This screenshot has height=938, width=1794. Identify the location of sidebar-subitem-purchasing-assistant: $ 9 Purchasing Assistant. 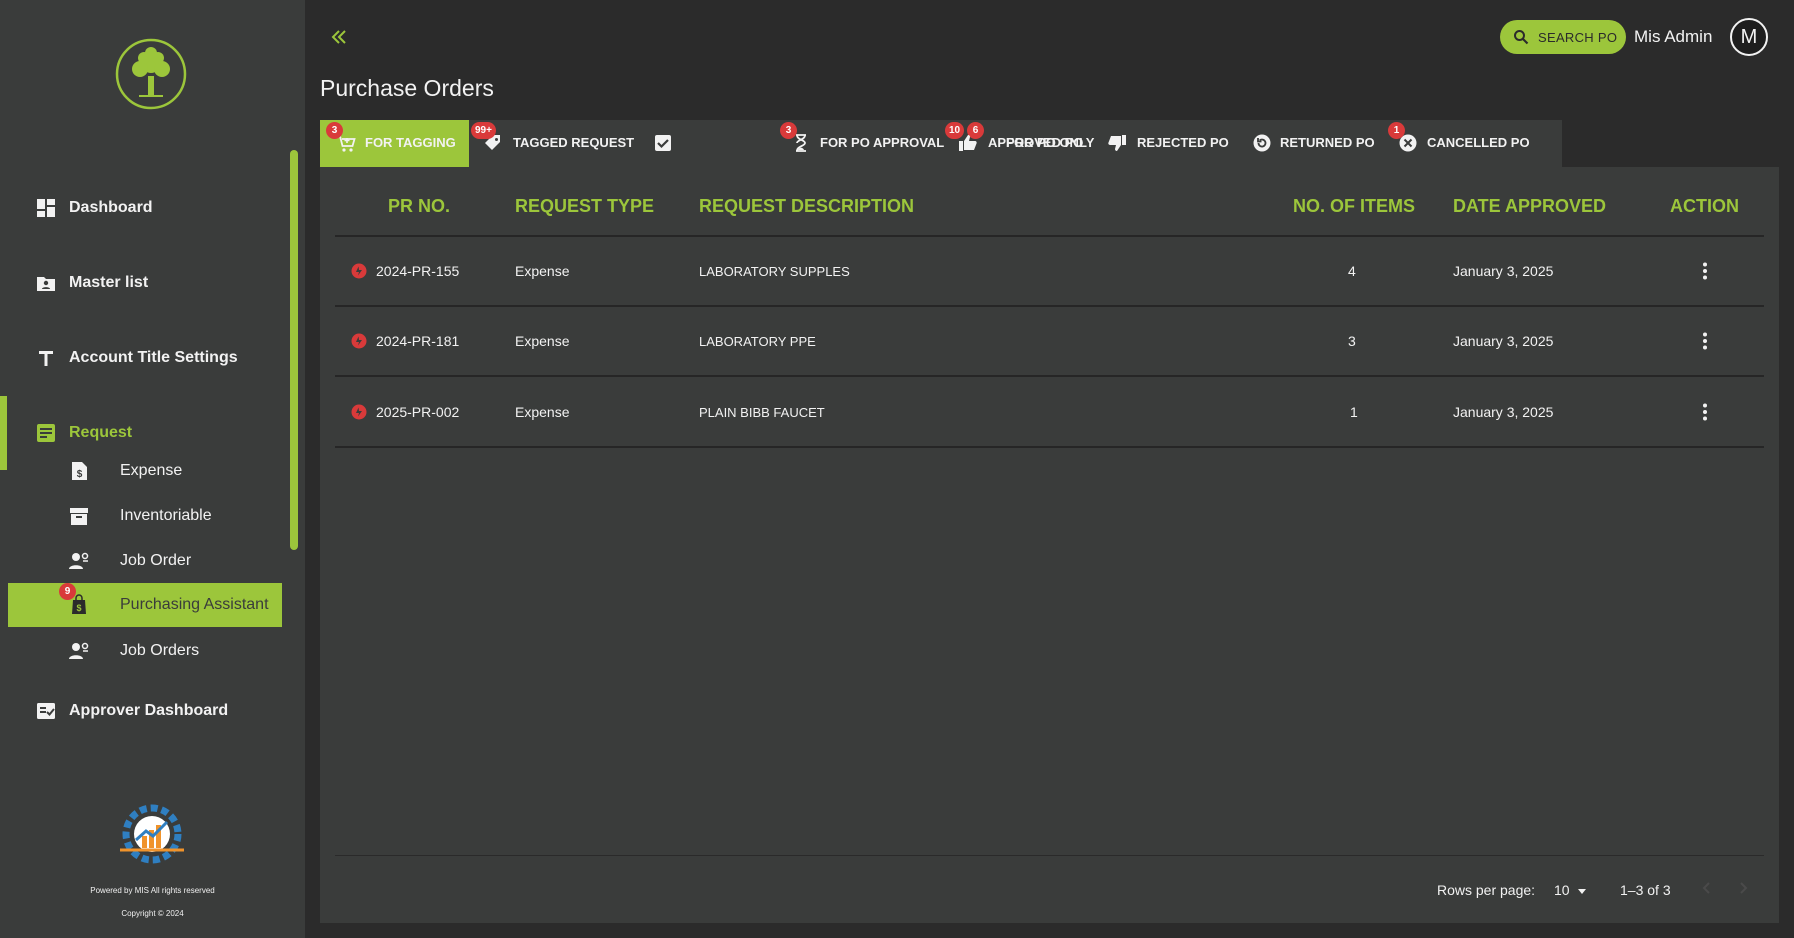
(145, 605).